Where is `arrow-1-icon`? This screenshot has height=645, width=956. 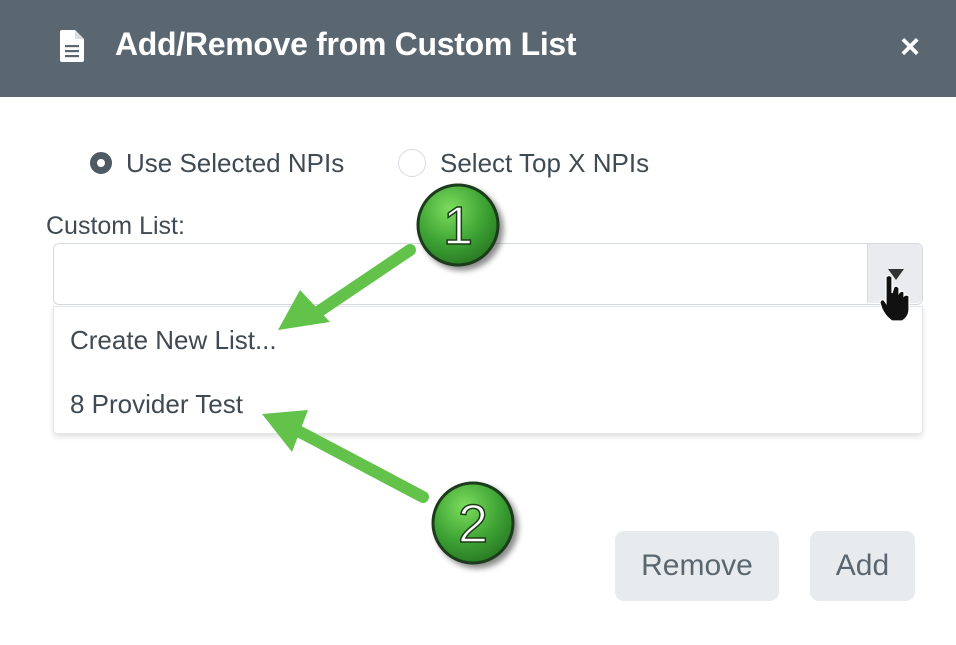 arrow-1-icon is located at coordinates (347, 287).